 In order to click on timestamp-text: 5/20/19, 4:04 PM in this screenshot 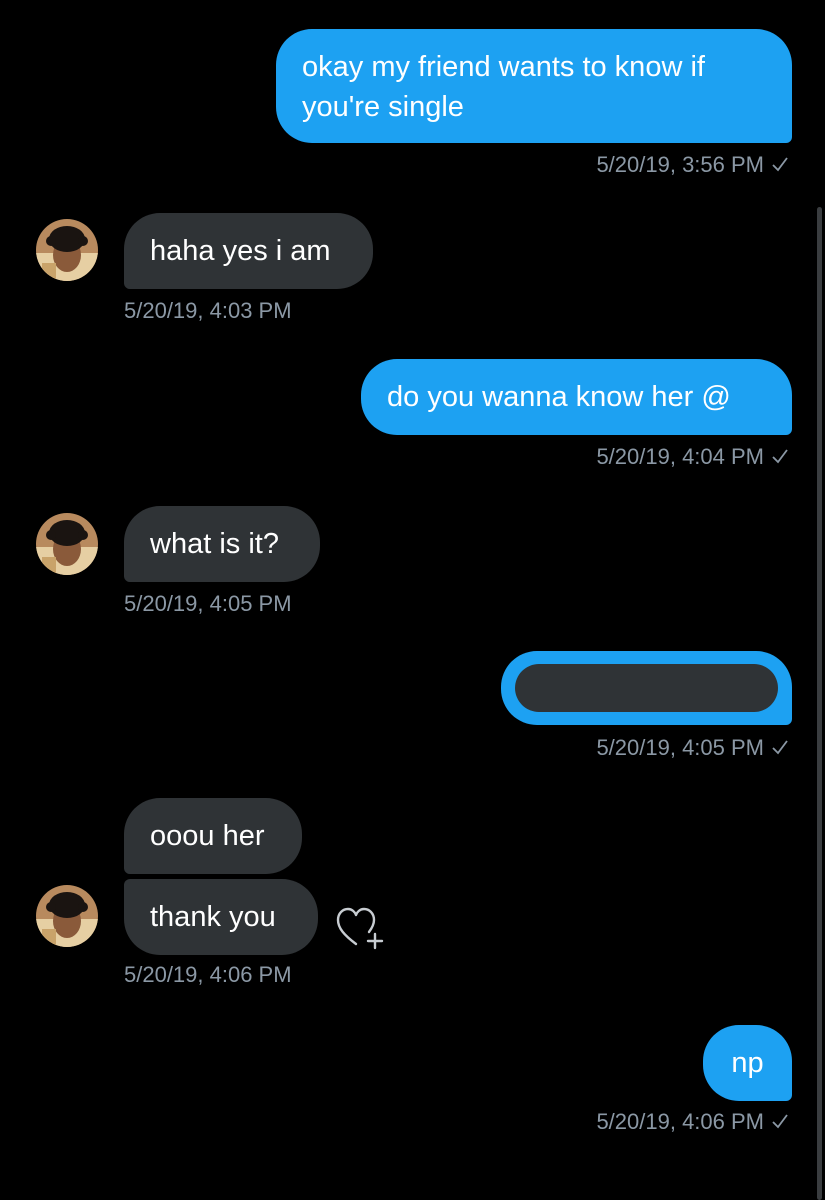, I will do `click(680, 456)`.